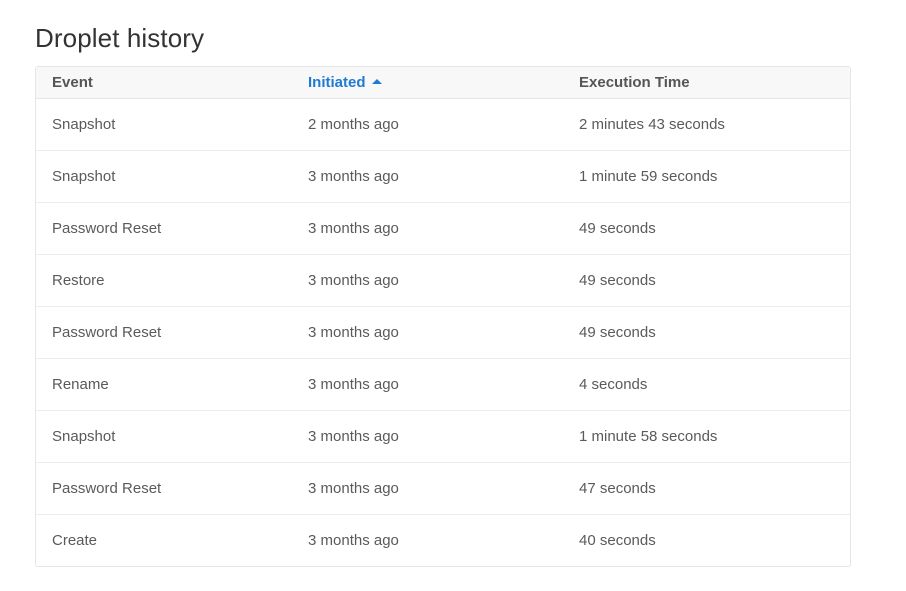 The width and height of the screenshot is (906, 591). I want to click on cell-event: Create, so click(75, 540).